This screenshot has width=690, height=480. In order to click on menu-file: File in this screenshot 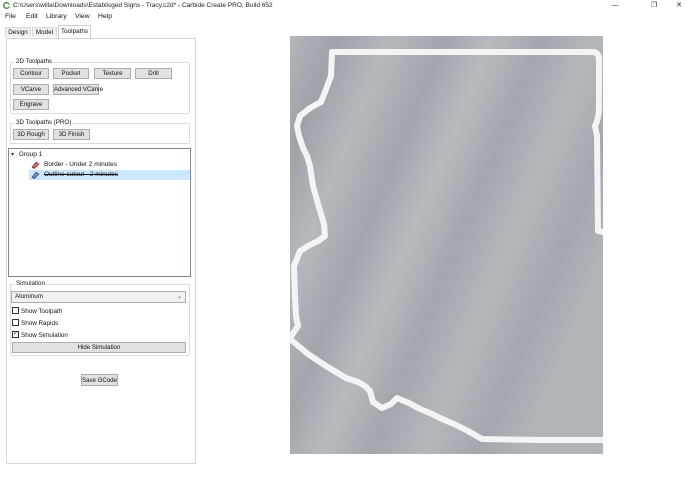, I will do `click(10, 16)`.